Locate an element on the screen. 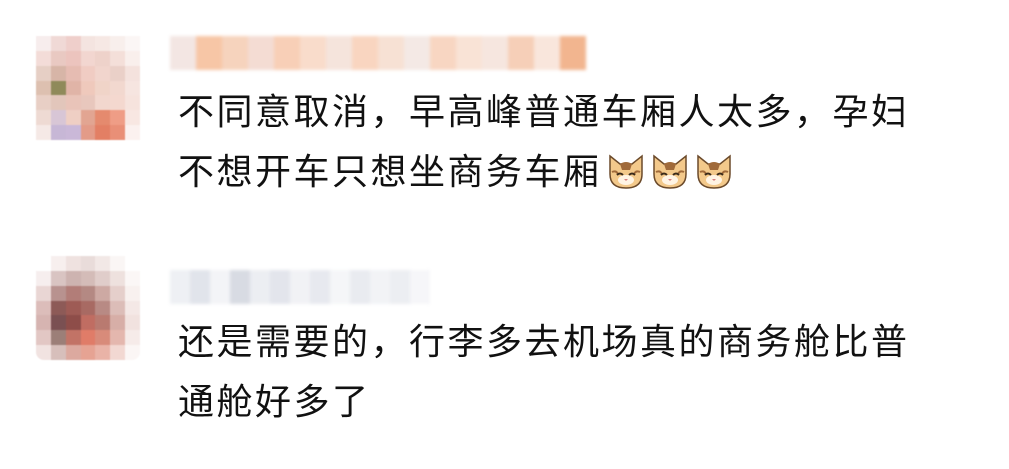 The height and width of the screenshot is (469, 1009). comment-text-line-1: 还是需要的，行李多去机场真的商务舱比普 is located at coordinates (544, 342).